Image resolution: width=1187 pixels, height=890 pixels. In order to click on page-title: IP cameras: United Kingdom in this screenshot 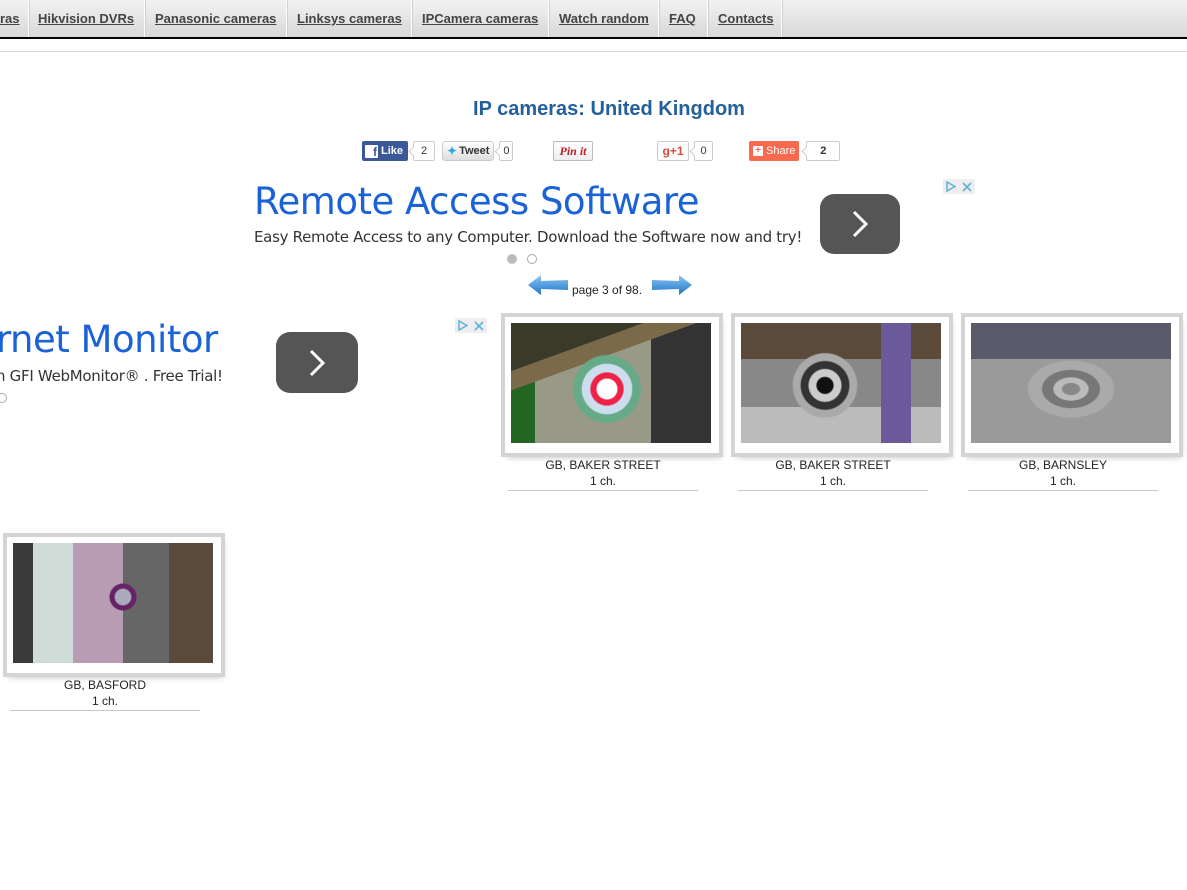, I will do `click(609, 109)`.